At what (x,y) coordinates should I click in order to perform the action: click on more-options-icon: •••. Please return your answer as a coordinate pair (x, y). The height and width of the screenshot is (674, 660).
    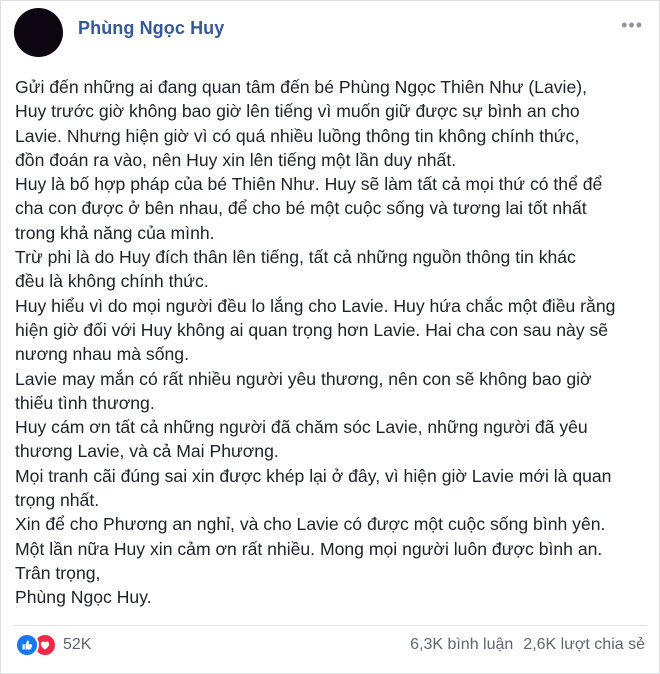
    Looking at the image, I should click on (632, 25).